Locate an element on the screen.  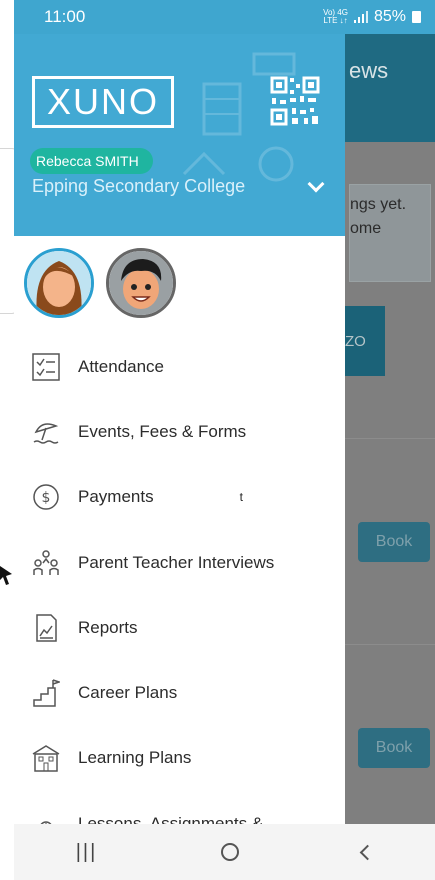
student-avatars is located at coordinates (100, 283).